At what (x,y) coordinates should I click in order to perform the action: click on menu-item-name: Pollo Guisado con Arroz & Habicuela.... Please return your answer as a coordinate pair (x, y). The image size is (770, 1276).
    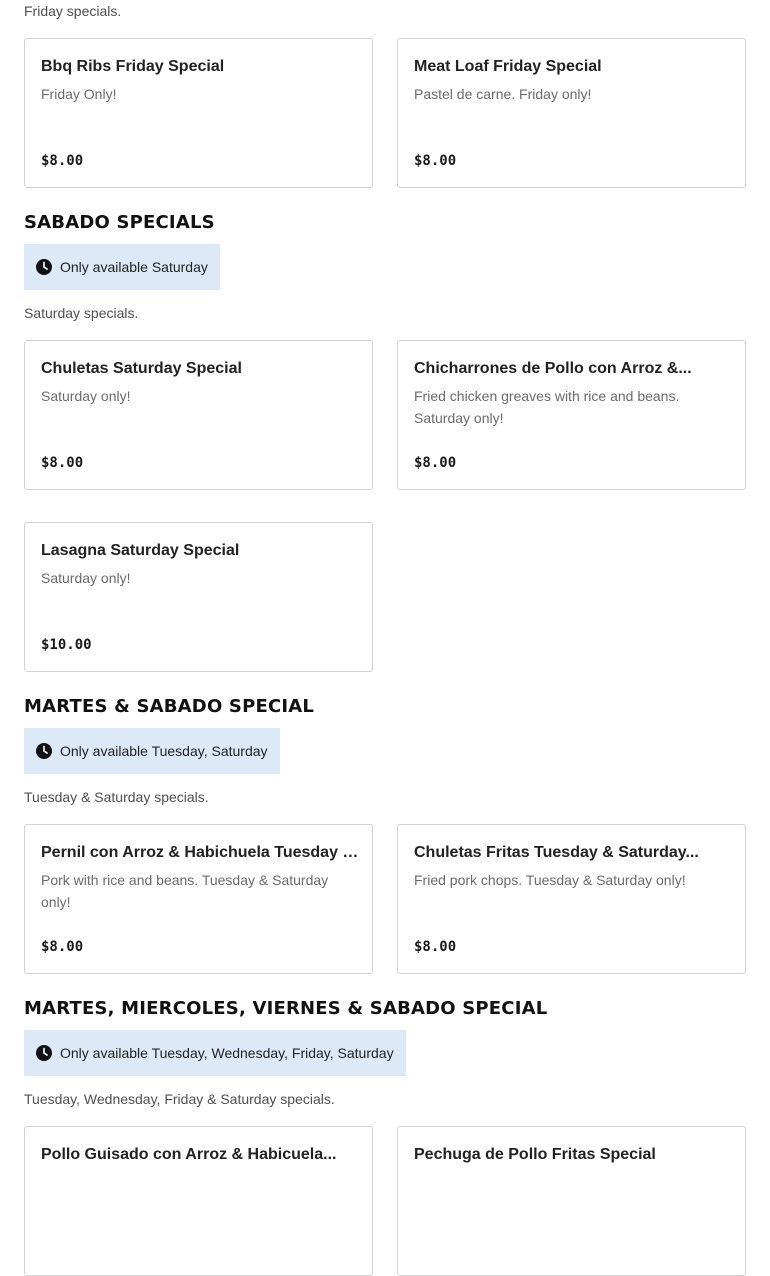
    Looking at the image, I should click on (189, 1154).